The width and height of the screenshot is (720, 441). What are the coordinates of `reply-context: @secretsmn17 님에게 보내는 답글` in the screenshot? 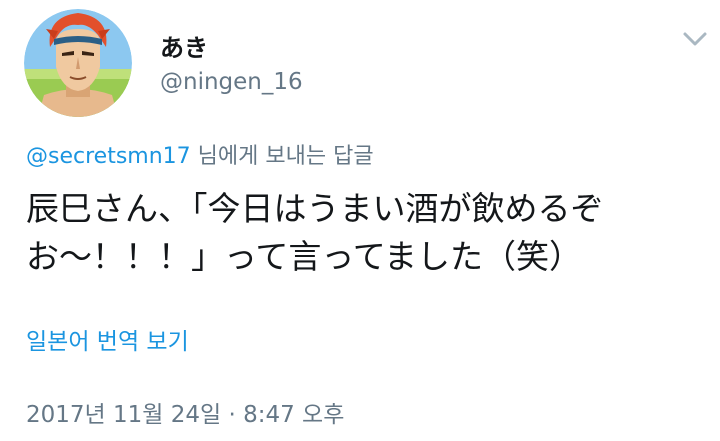 It's located at (200, 157).